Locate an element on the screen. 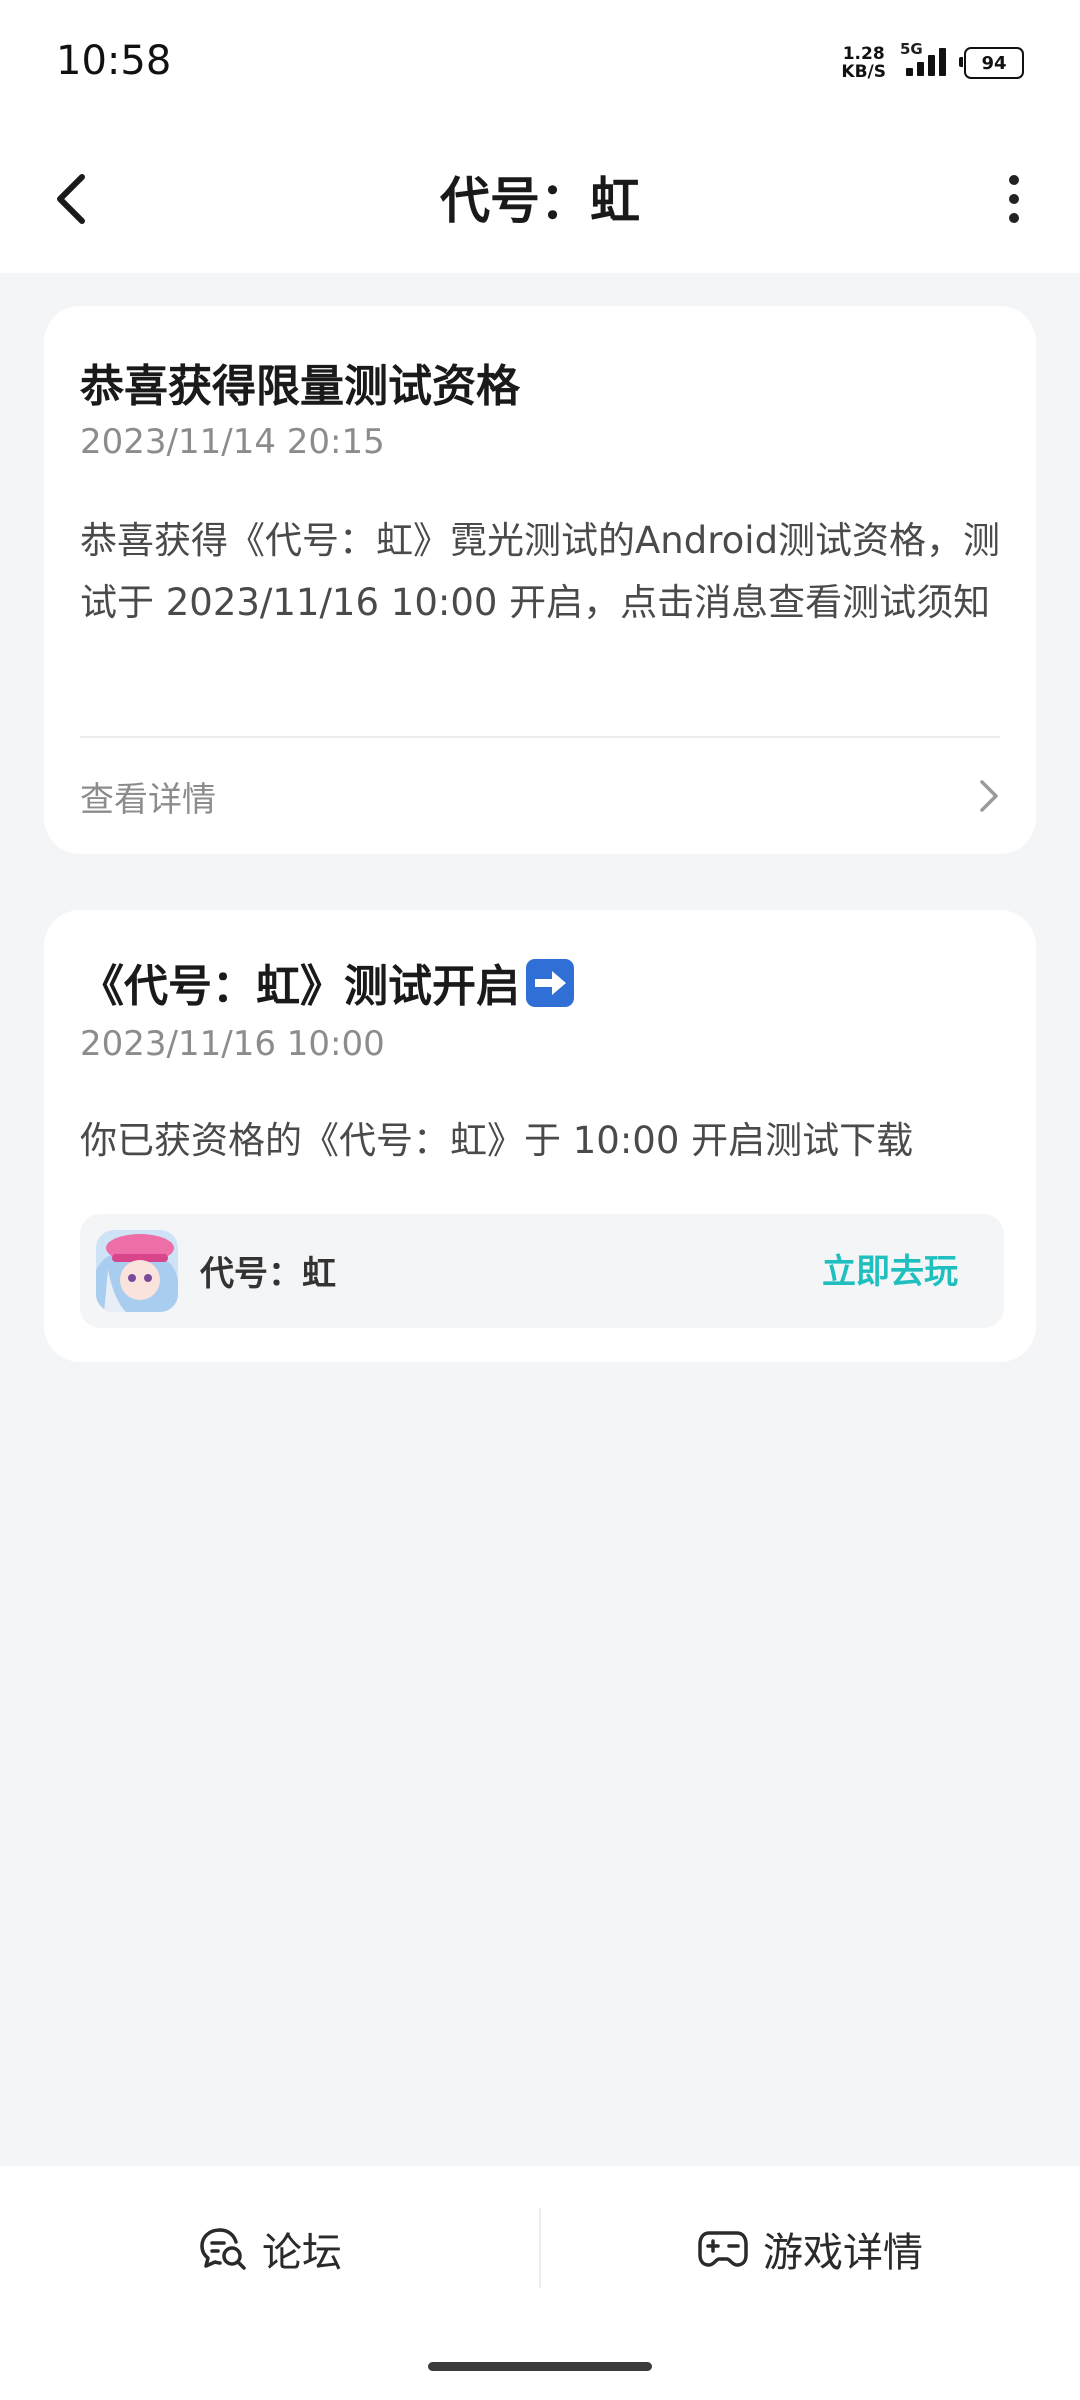  status-bar: 10:58 1.28 KB/S 5G 94 is located at coordinates (540, 62).